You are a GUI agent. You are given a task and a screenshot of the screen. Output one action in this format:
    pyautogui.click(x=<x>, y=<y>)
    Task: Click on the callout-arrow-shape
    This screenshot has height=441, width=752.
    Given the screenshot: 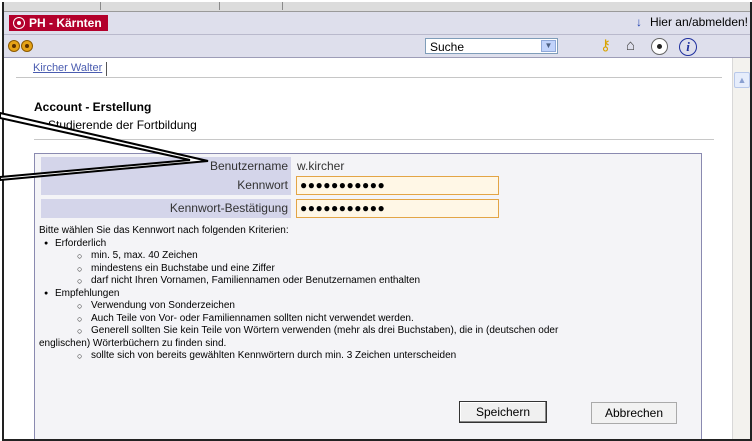 What is the action you would take?
    pyautogui.click(x=104, y=146)
    